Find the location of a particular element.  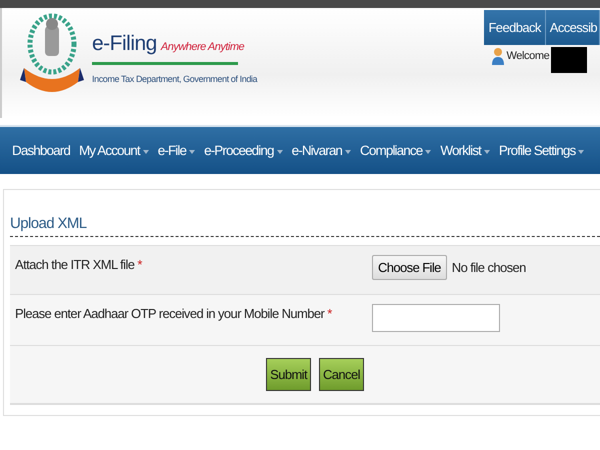

section-title: Upload XML is located at coordinates (305, 213).